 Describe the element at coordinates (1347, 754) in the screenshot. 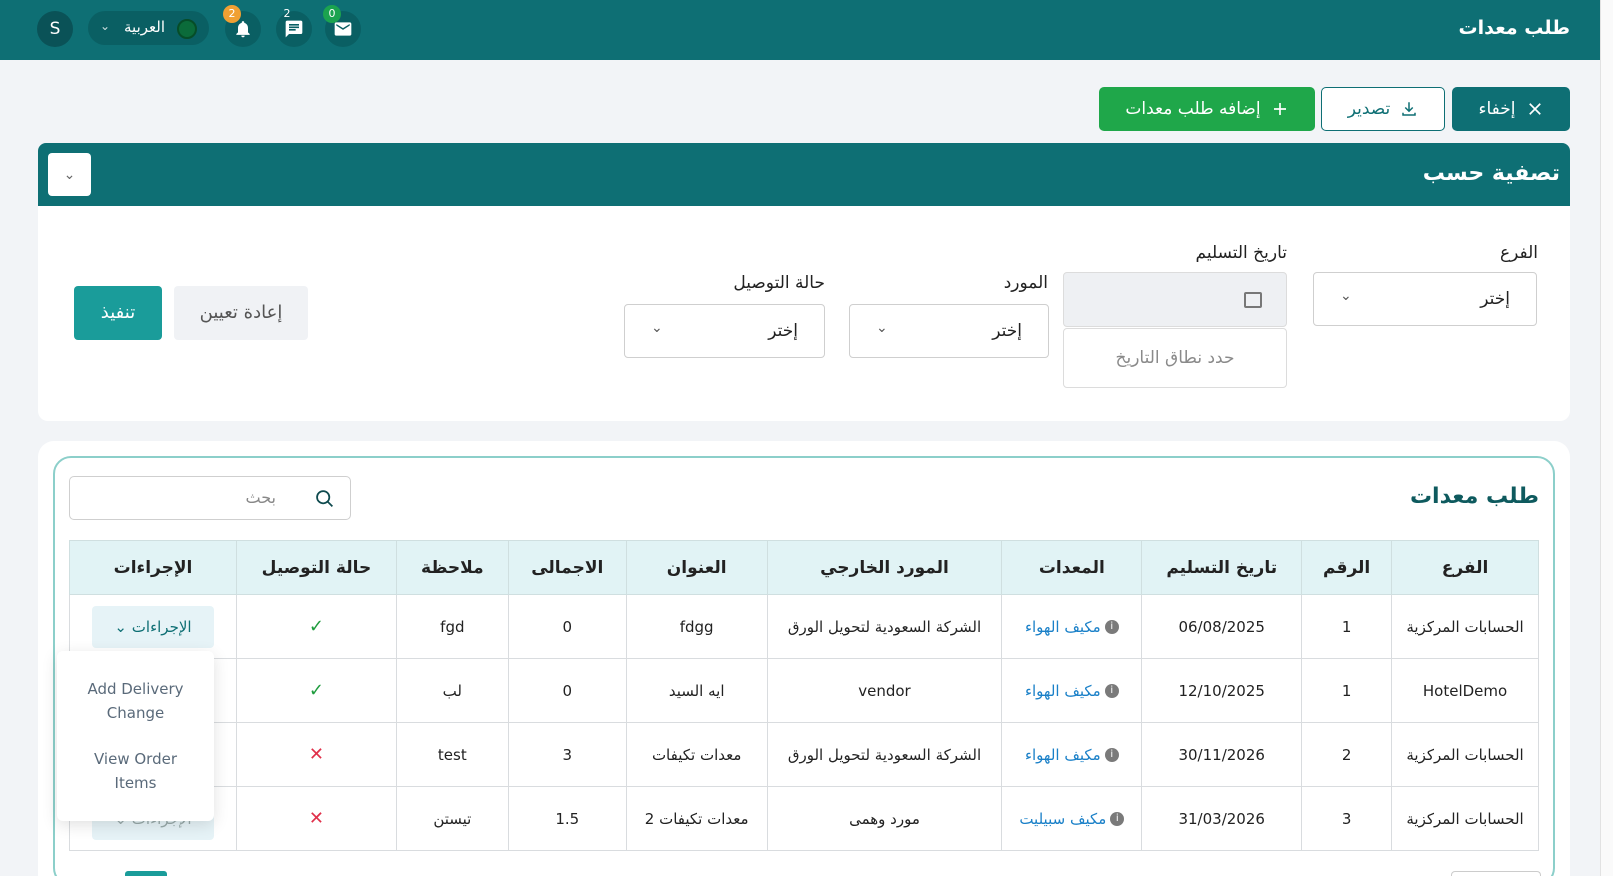

I see `cell-number: 2` at that location.